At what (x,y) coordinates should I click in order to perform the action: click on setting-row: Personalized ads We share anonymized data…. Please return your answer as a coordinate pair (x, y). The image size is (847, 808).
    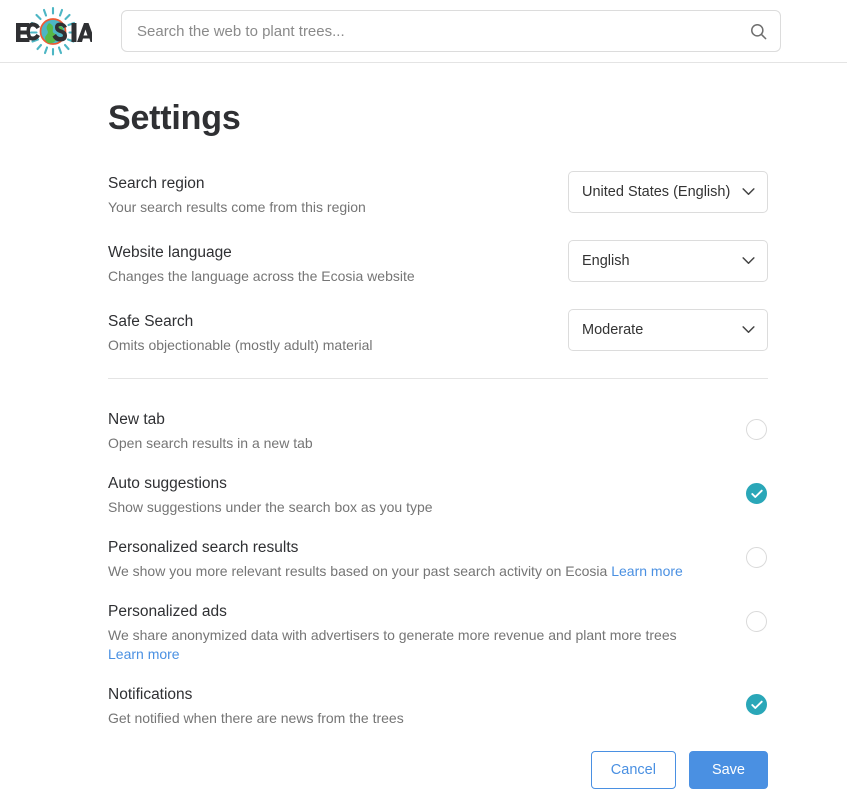
    Looking at the image, I should click on (438, 633).